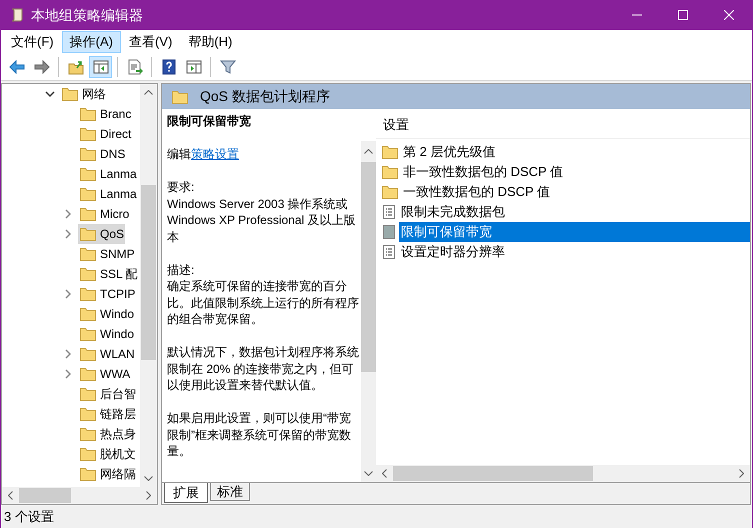 Image resolution: width=753 pixels, height=528 pixels. Describe the element at coordinates (83, 94) in the screenshot. I see `tree-item: 网络` at that location.